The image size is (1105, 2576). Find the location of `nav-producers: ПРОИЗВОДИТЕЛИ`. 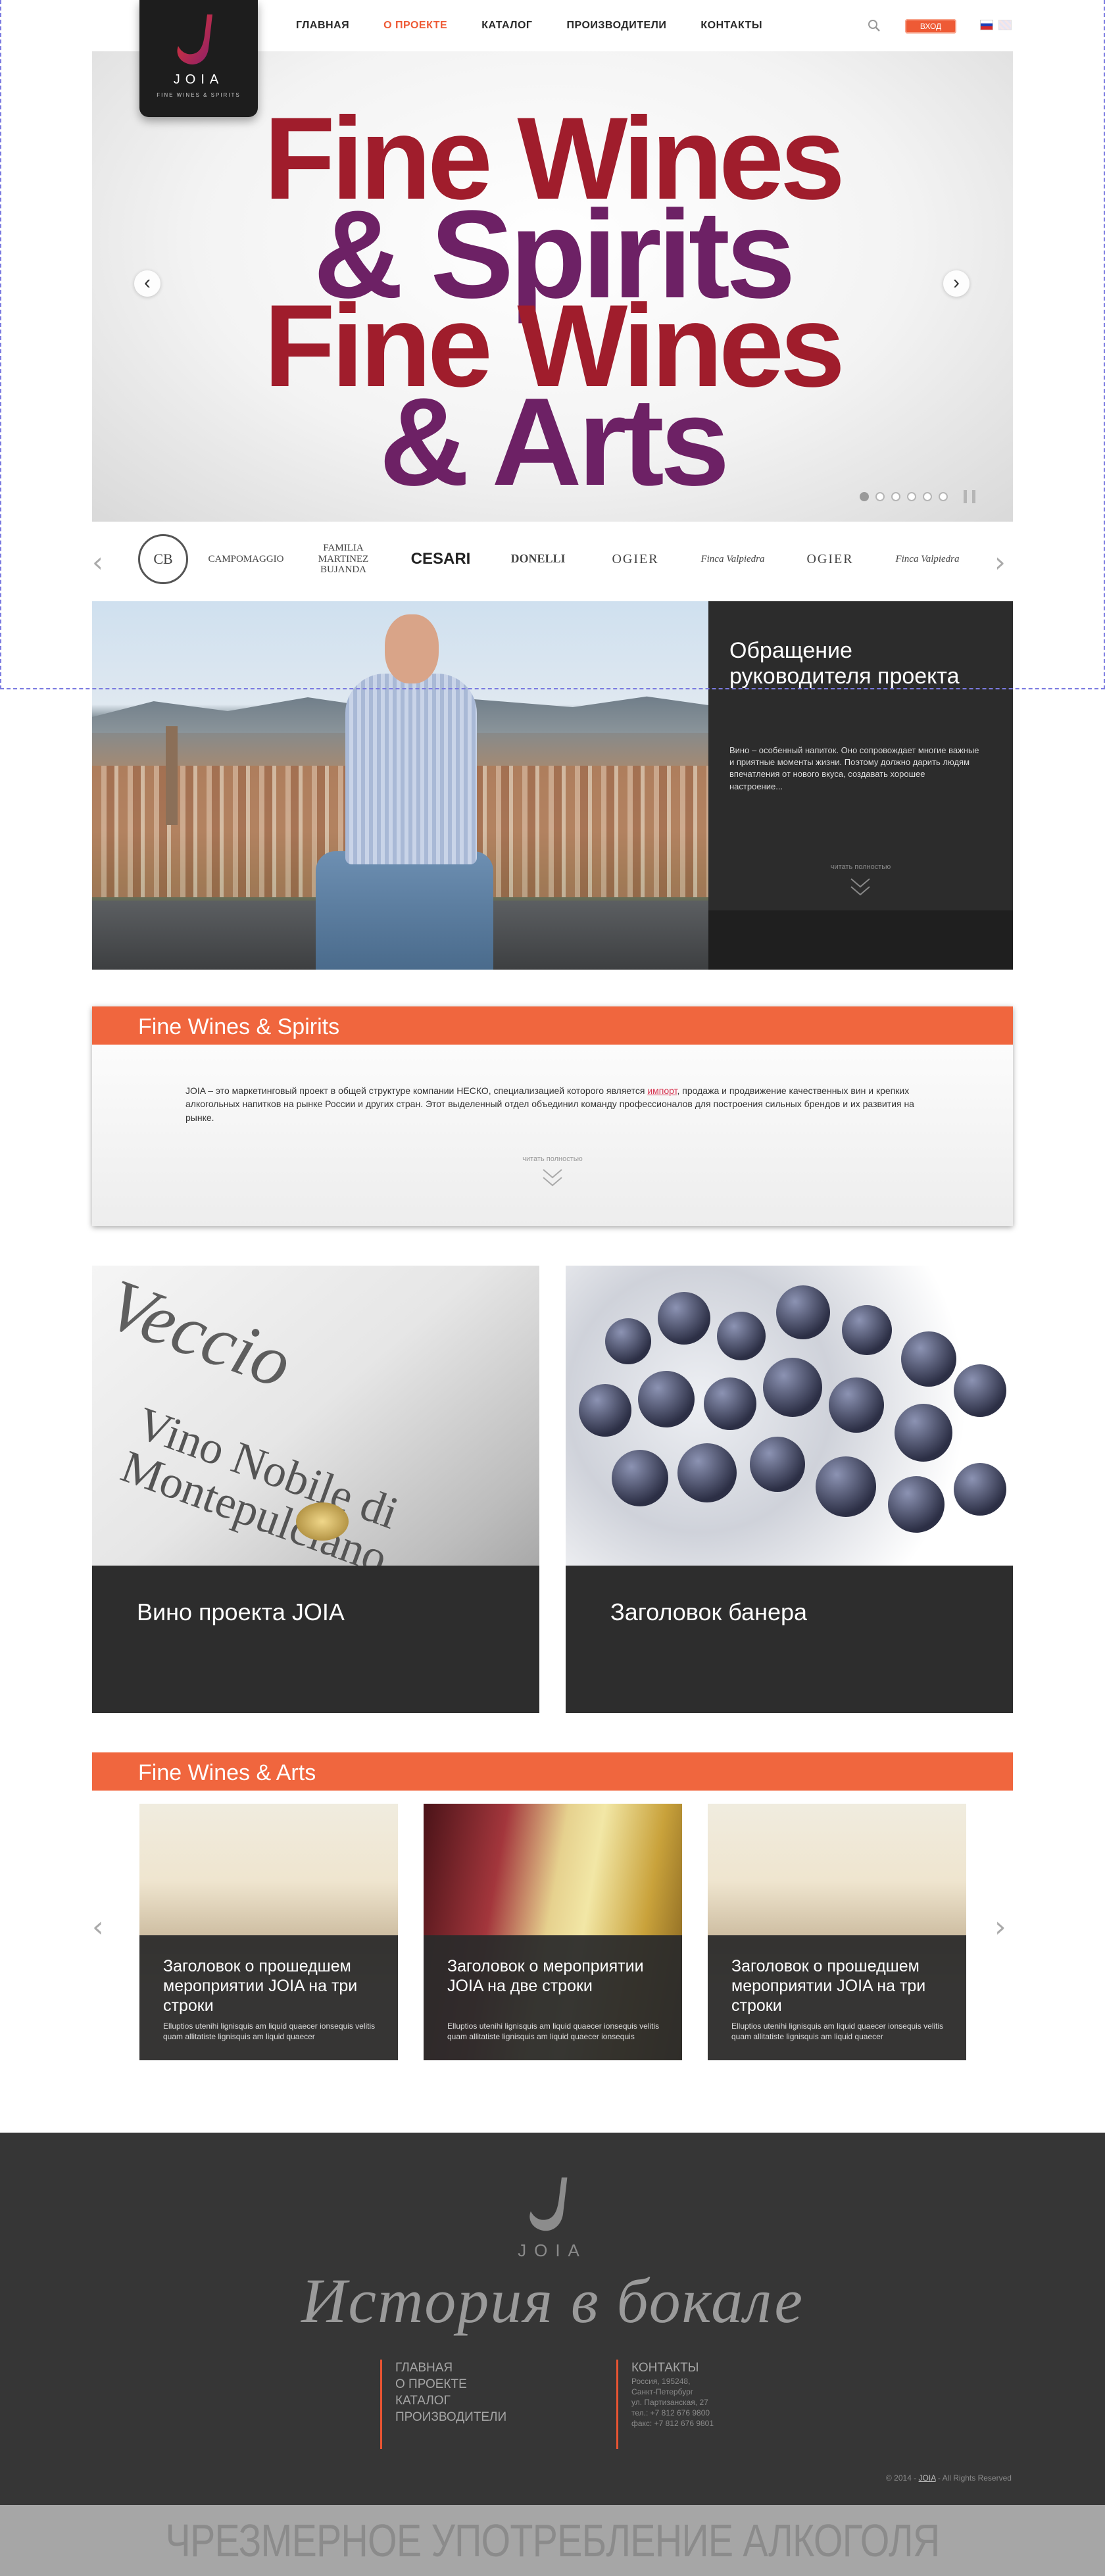

nav-producers: ПРОИЗВОДИТЕЛИ is located at coordinates (616, 26).